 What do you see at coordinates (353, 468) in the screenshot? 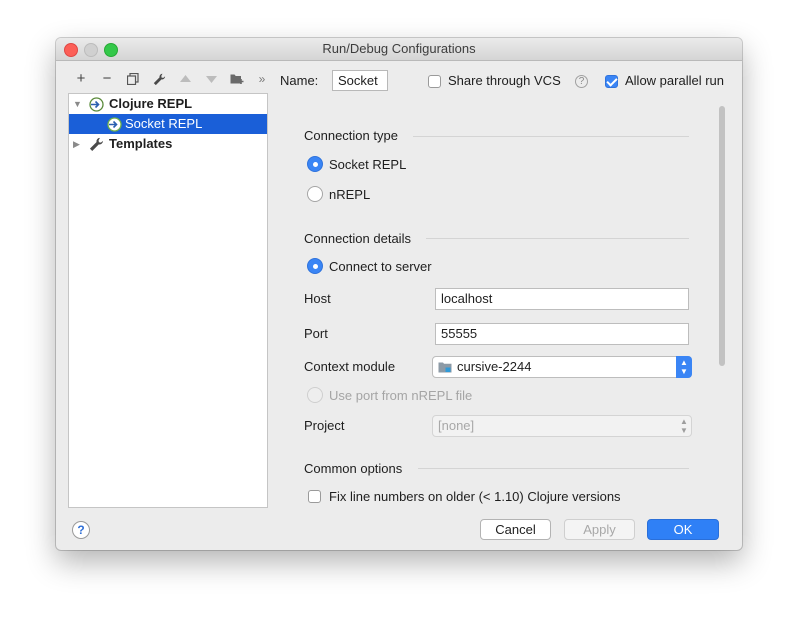
I see `common-options-heading: Common options` at bounding box center [353, 468].